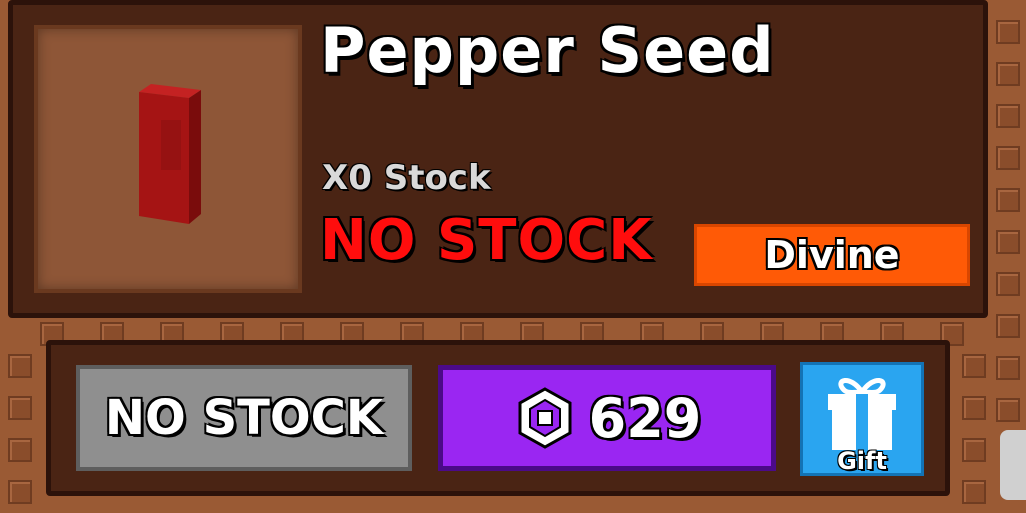  I want to click on stock-status-label: NO STOCK, so click(486, 240).